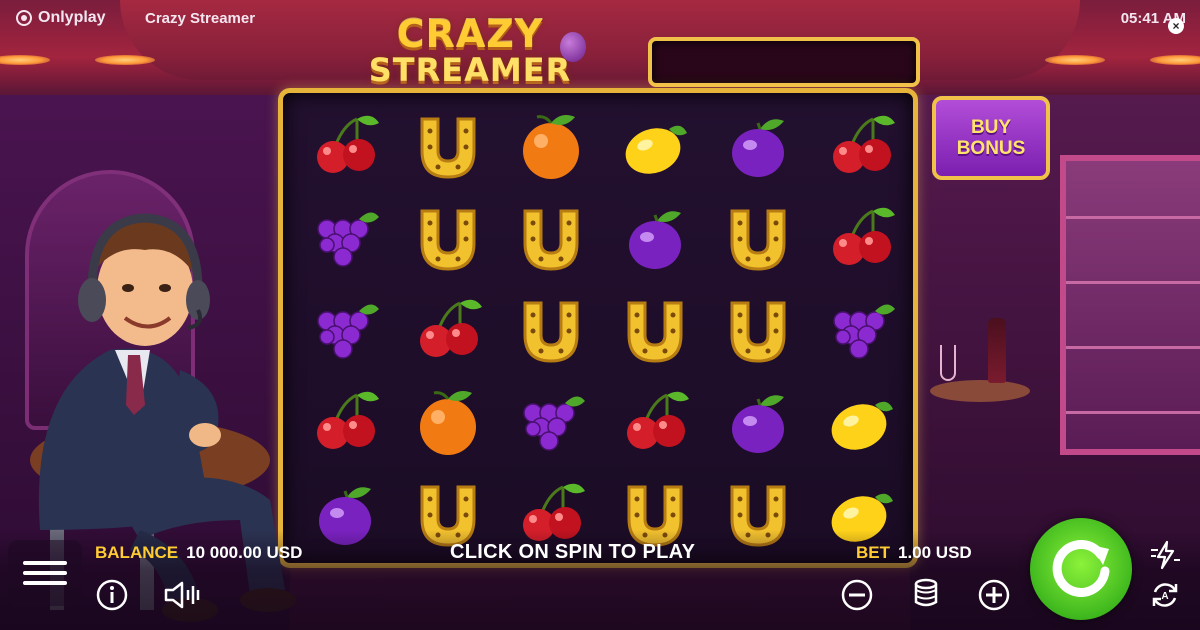 The width and height of the screenshot is (1200, 630). Describe the element at coordinates (997, 350) in the screenshot. I see `background-wine-bottle` at that location.